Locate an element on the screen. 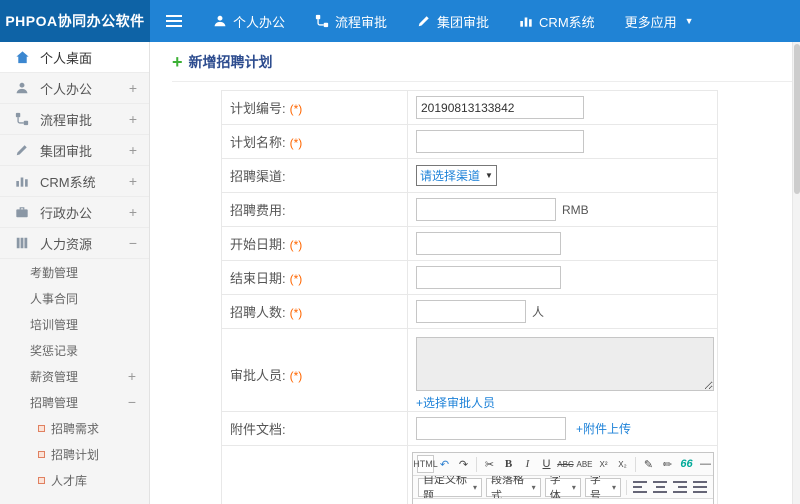  sidebar-item-label: 人力资源 is located at coordinates (66, 244).